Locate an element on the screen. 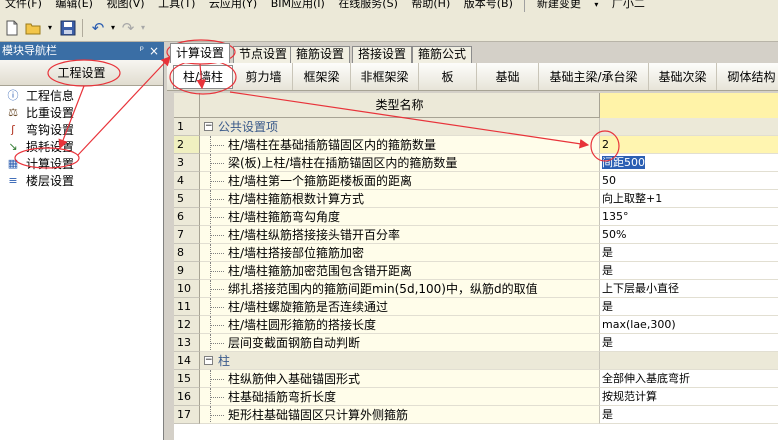 Image resolution: width=778 pixels, height=440 pixels. row-value: 上下层最小直径 is located at coordinates (689, 289).